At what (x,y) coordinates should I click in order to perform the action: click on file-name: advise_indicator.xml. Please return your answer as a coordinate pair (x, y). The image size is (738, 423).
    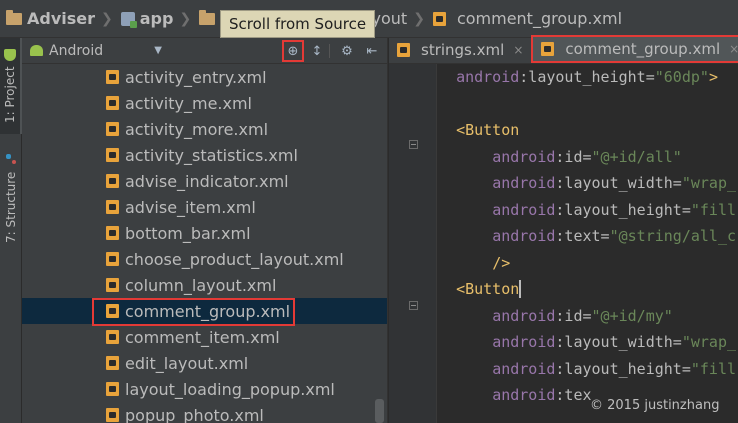
    Looking at the image, I should click on (207, 181).